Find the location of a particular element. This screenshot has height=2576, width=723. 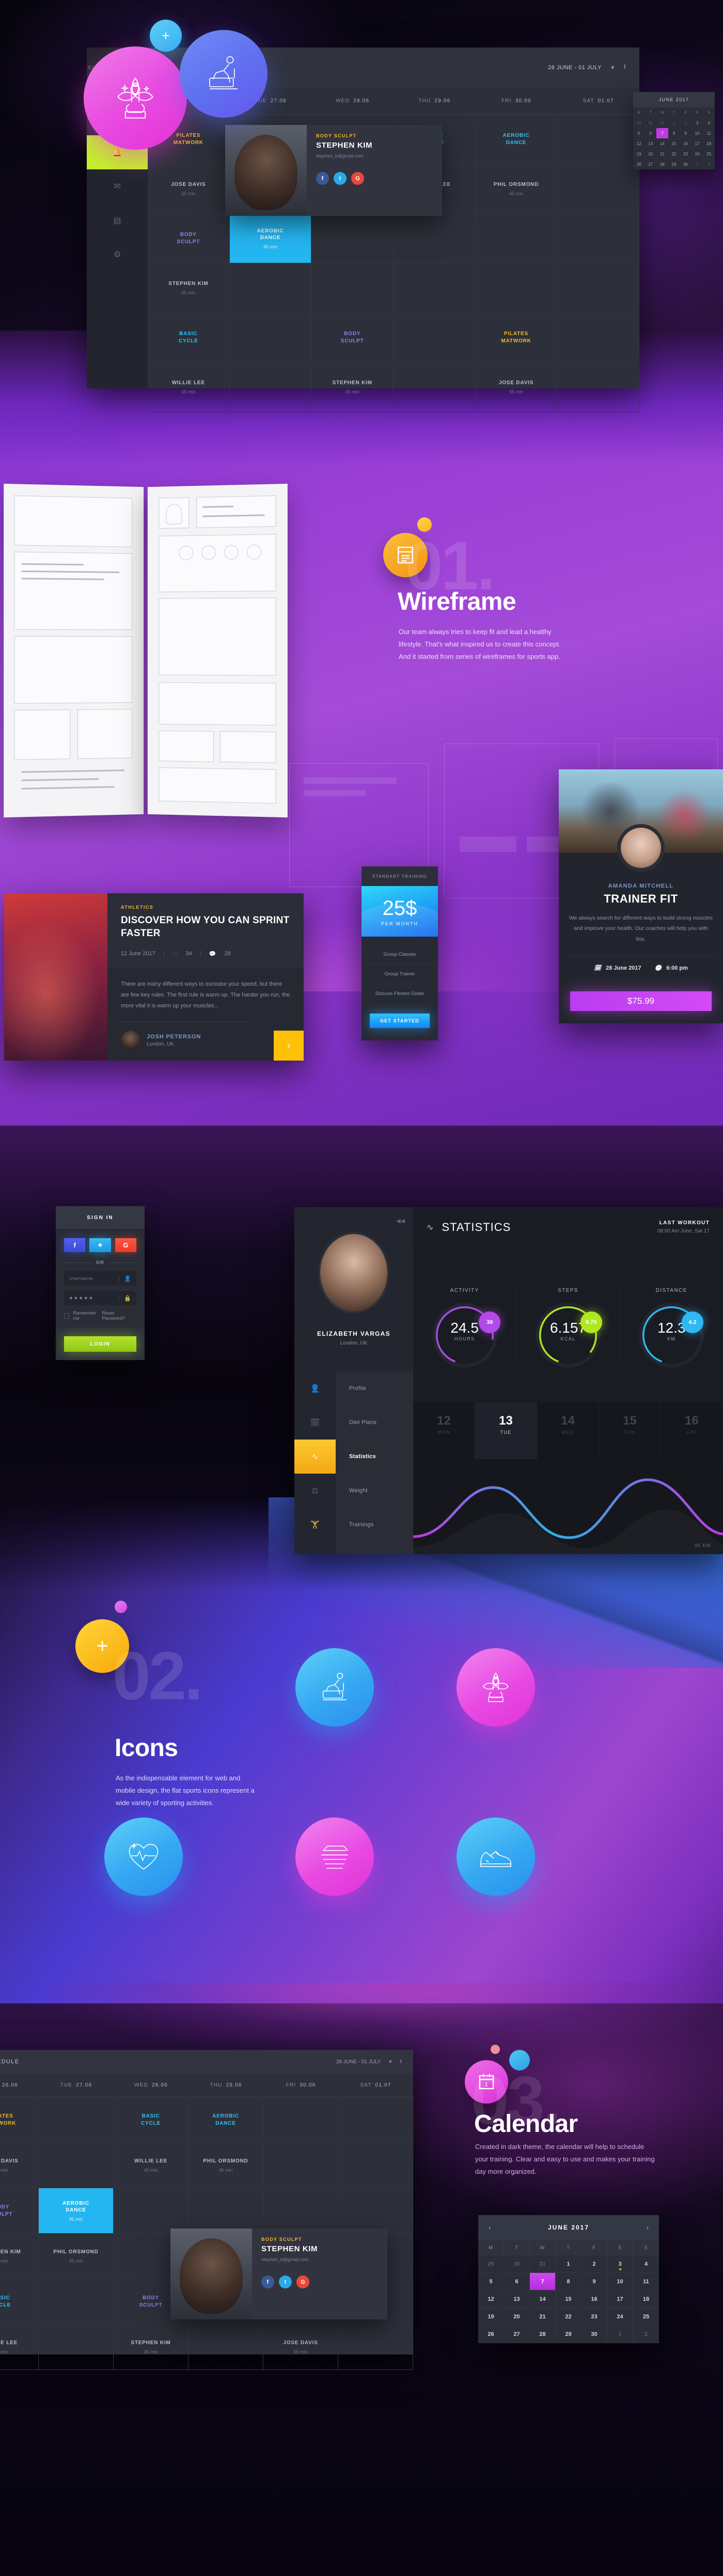

chat-icon: ✉ is located at coordinates (118, 186).